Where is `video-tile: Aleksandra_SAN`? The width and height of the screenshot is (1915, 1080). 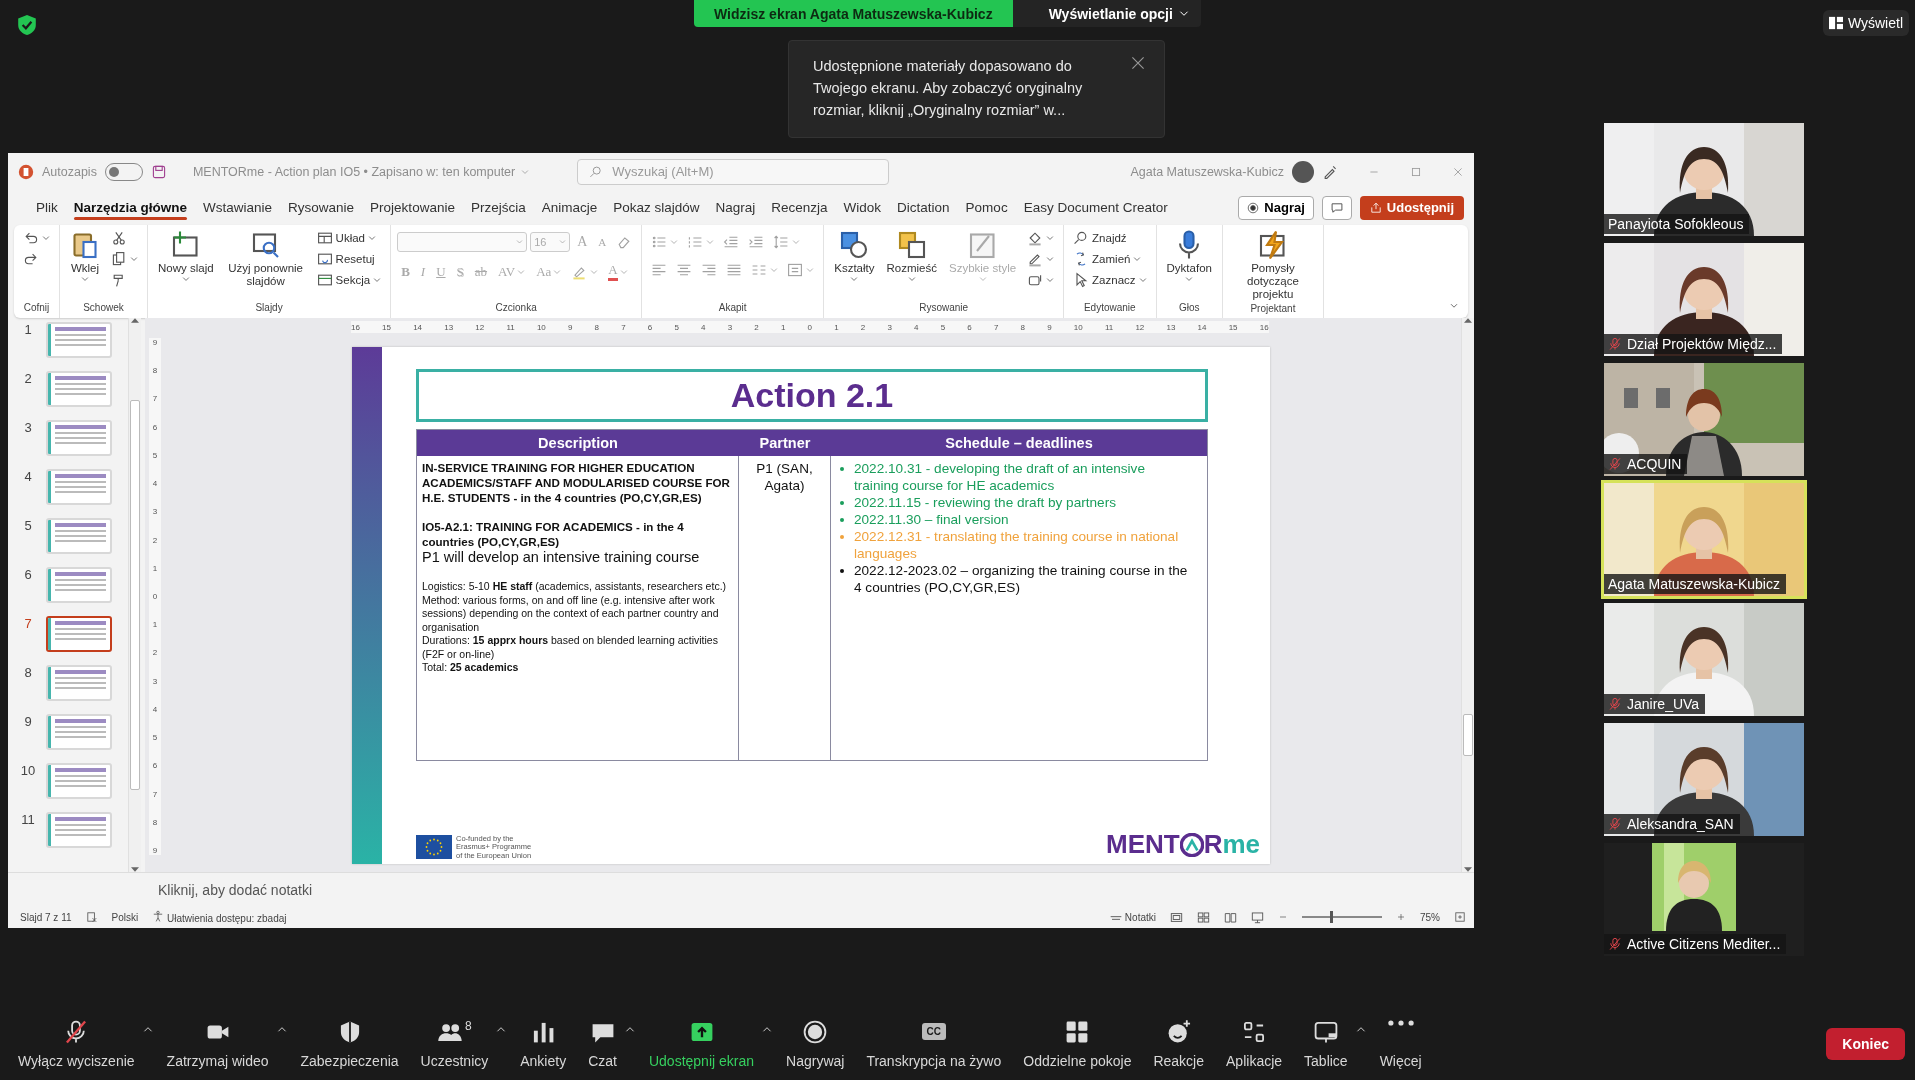
video-tile: Aleksandra_SAN is located at coordinates (1704, 779).